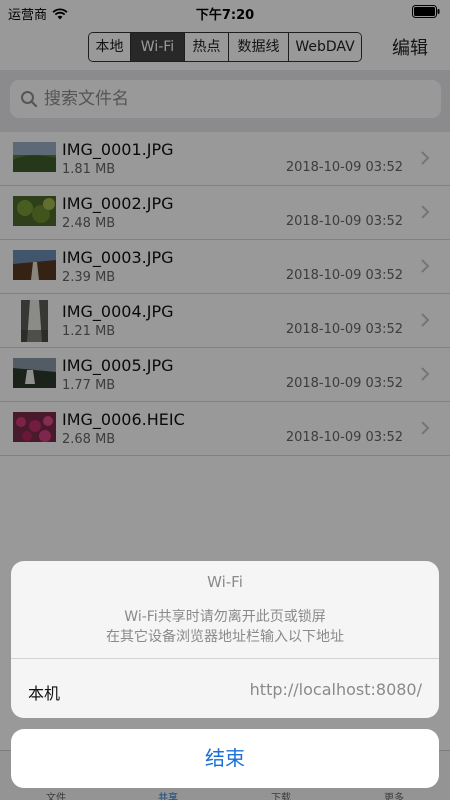  I want to click on device-label: 本机, so click(44, 693).